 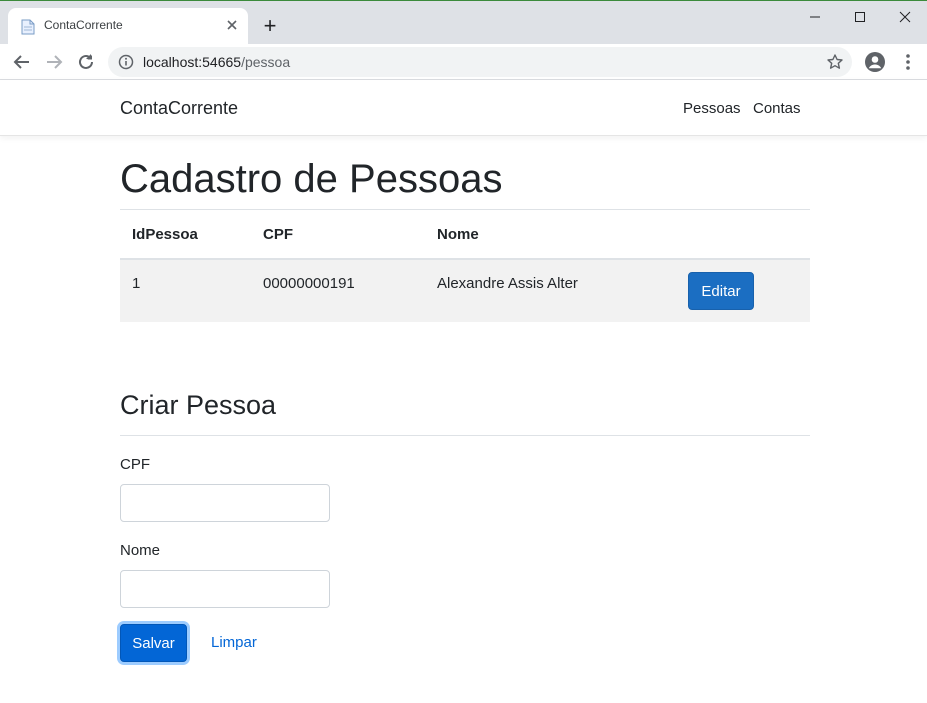 I want to click on browser-menu-icon, so click(x=908, y=62).